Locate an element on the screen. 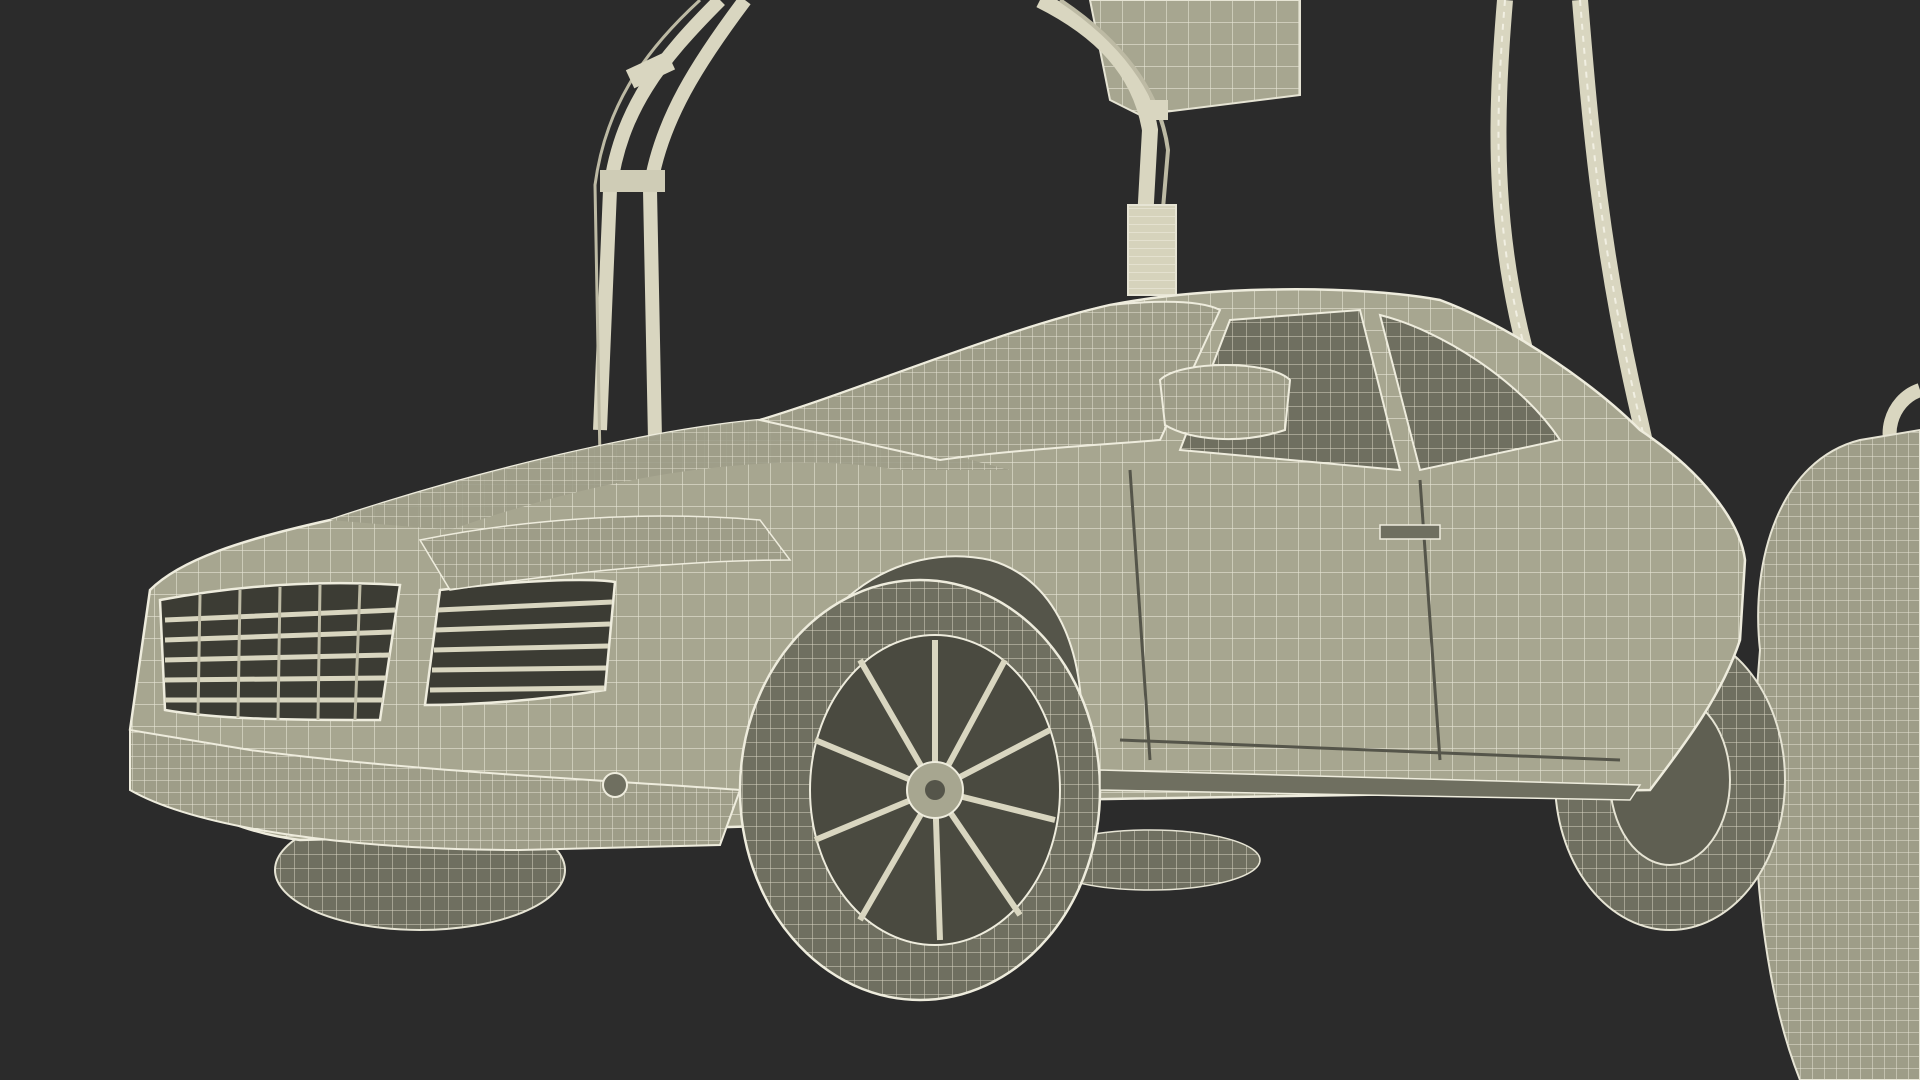  front-grille-right is located at coordinates (520, 642).